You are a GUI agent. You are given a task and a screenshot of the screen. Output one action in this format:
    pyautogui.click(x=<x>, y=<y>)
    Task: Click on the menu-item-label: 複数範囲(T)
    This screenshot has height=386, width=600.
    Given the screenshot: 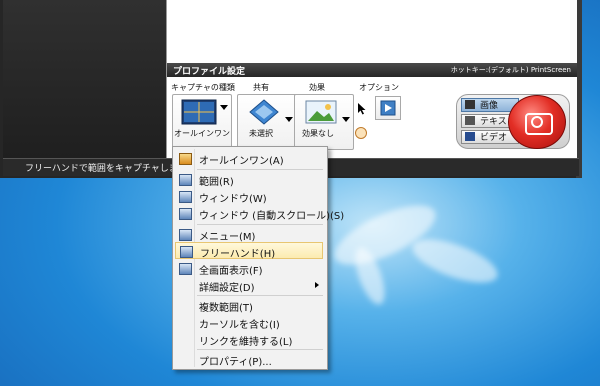 What is the action you would take?
    pyautogui.click(x=226, y=308)
    